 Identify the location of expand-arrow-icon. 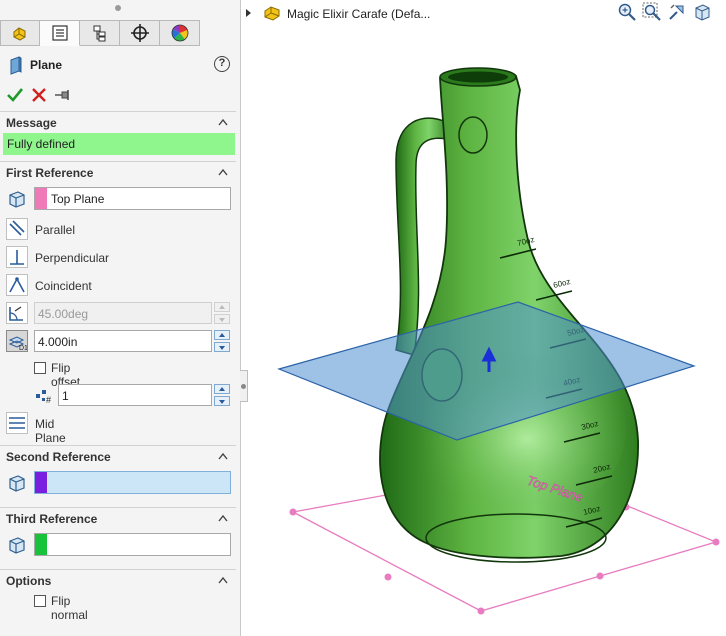
(248, 13).